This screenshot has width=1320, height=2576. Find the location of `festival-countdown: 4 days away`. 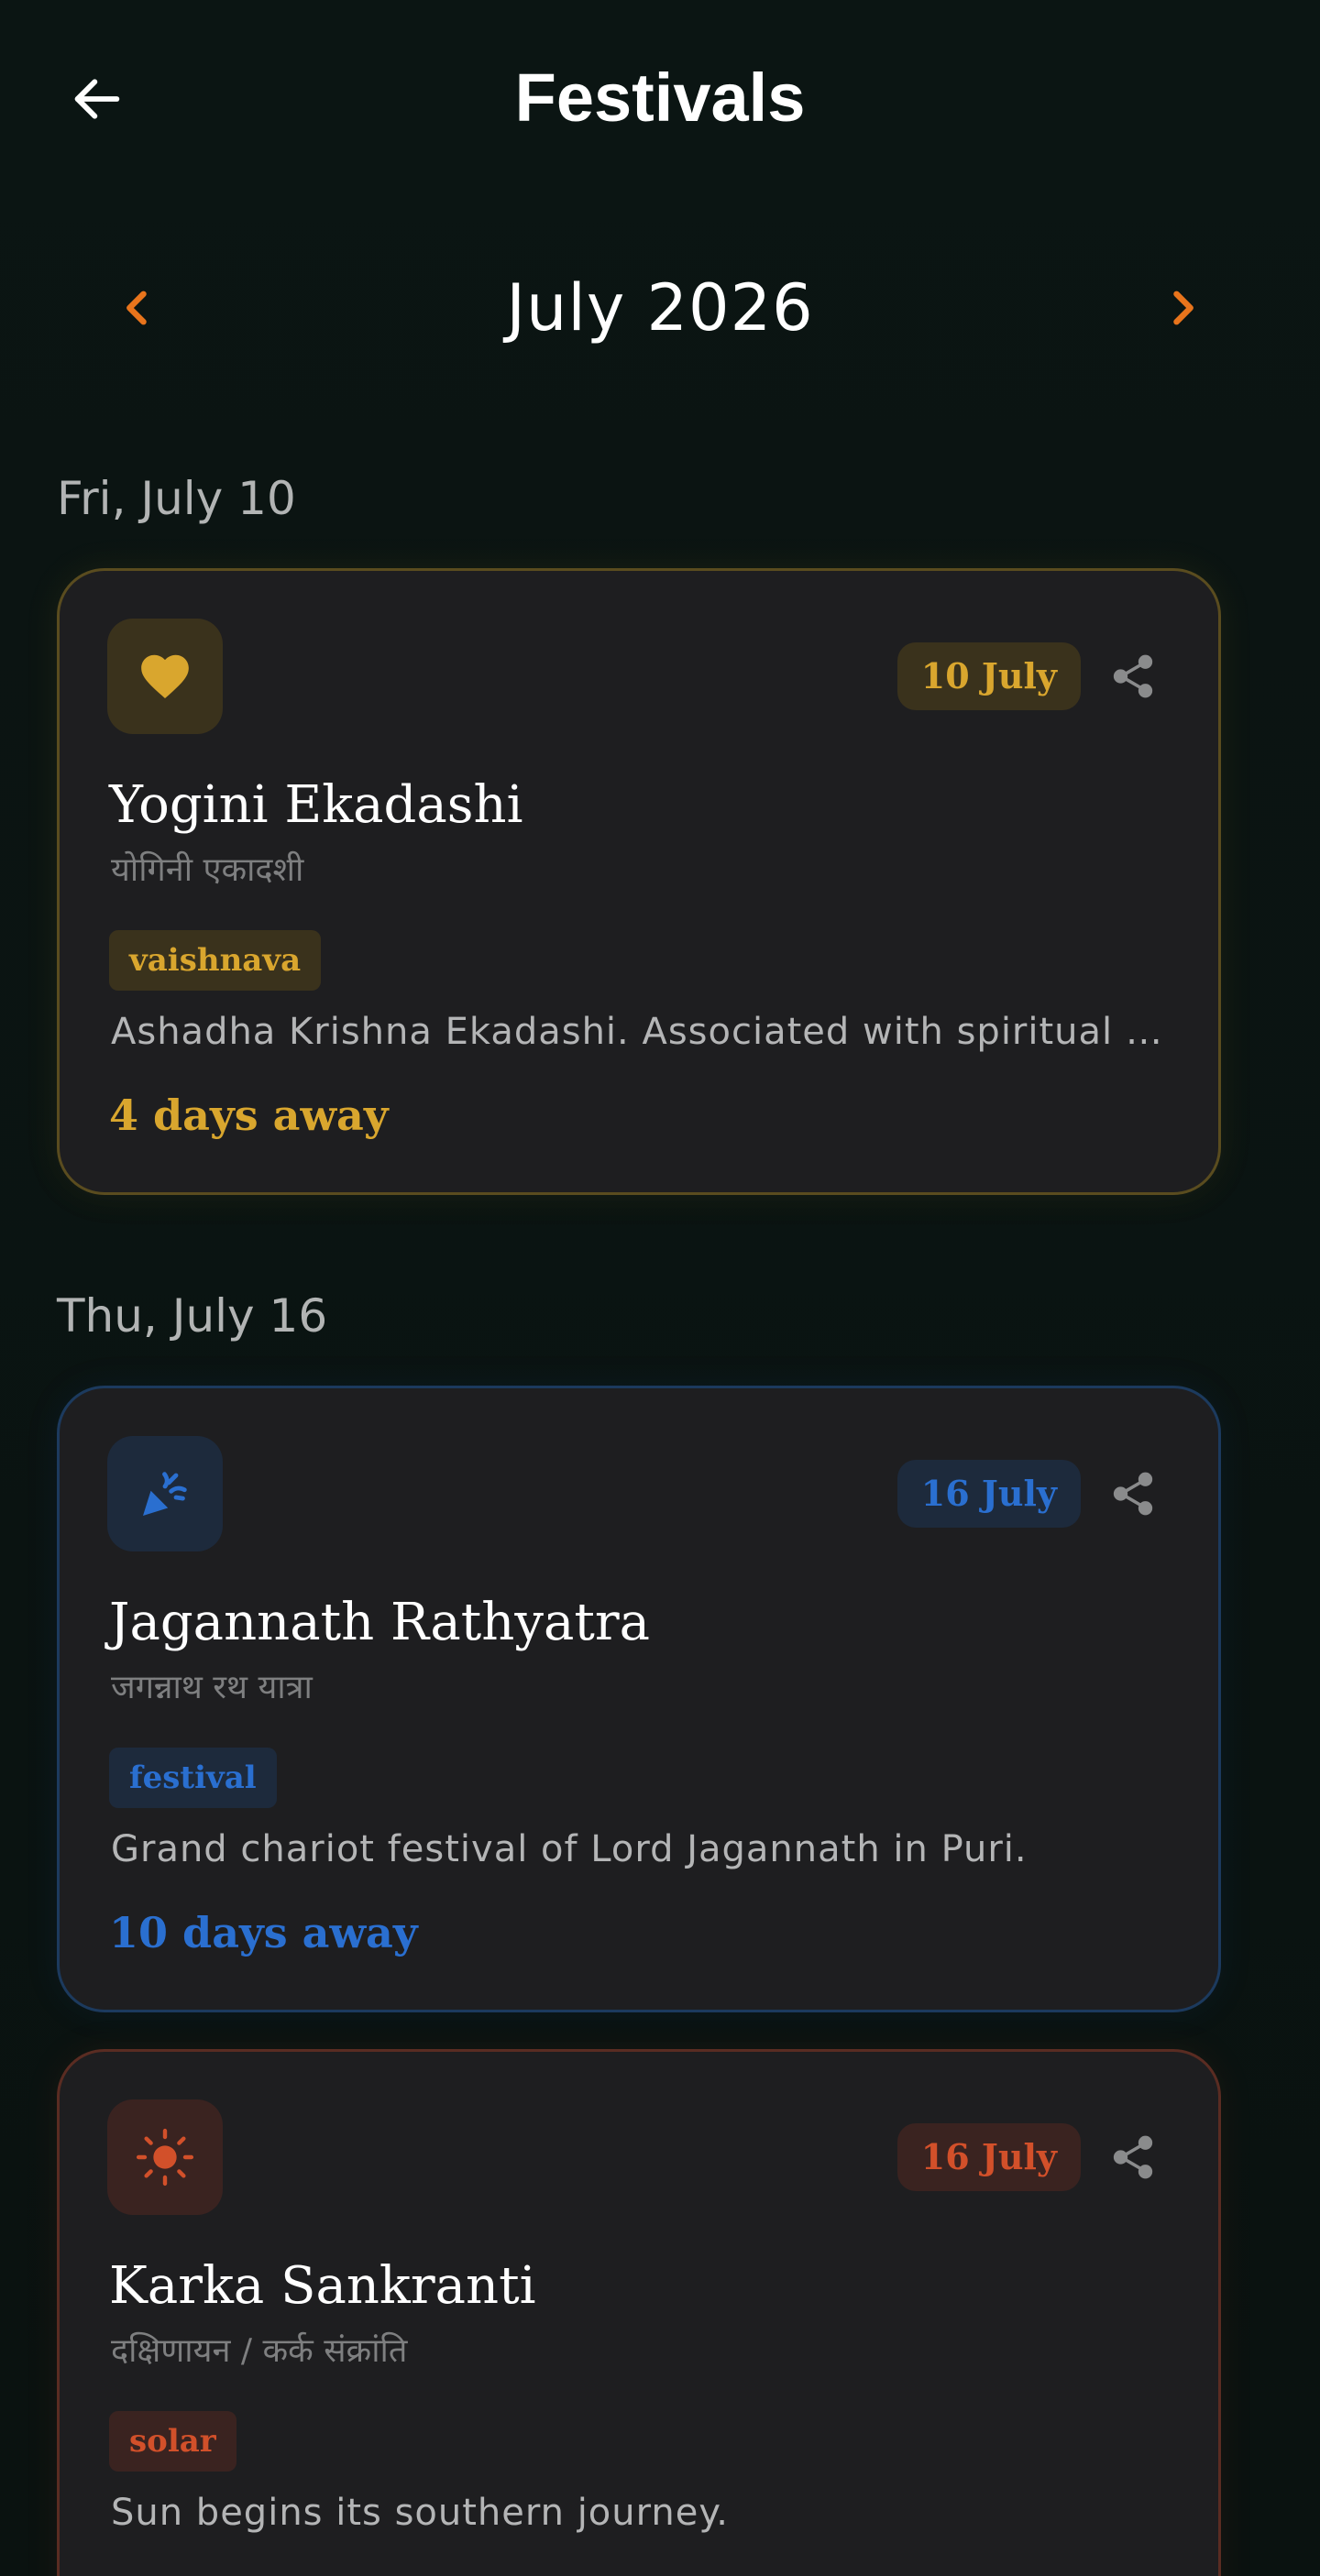

festival-countdown: 4 days away is located at coordinates (249, 1115).